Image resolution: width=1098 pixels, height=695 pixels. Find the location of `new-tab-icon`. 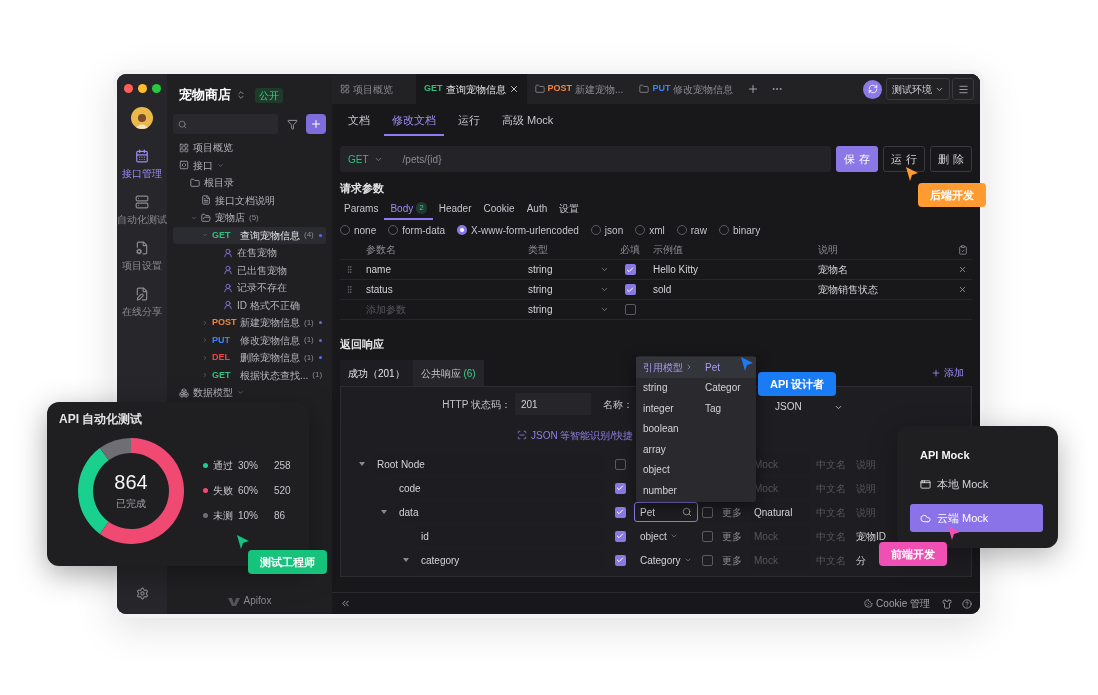

new-tab-icon is located at coordinates (753, 89).